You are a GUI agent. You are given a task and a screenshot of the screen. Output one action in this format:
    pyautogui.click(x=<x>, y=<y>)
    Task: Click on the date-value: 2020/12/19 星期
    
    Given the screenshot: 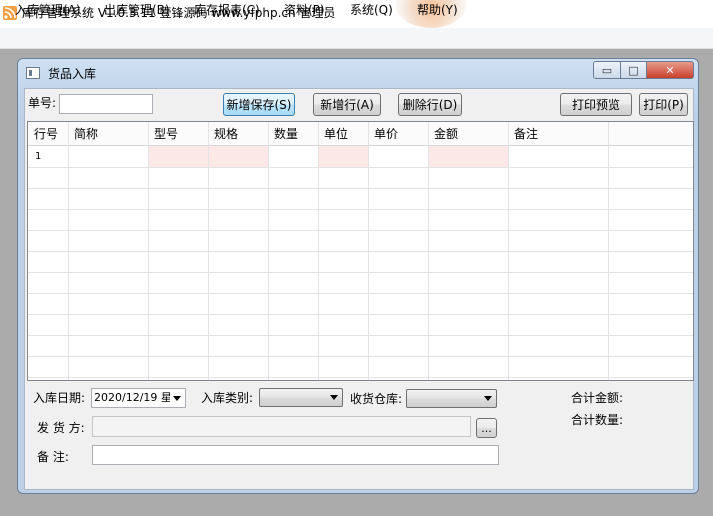 What is the action you would take?
    pyautogui.click(x=132, y=397)
    